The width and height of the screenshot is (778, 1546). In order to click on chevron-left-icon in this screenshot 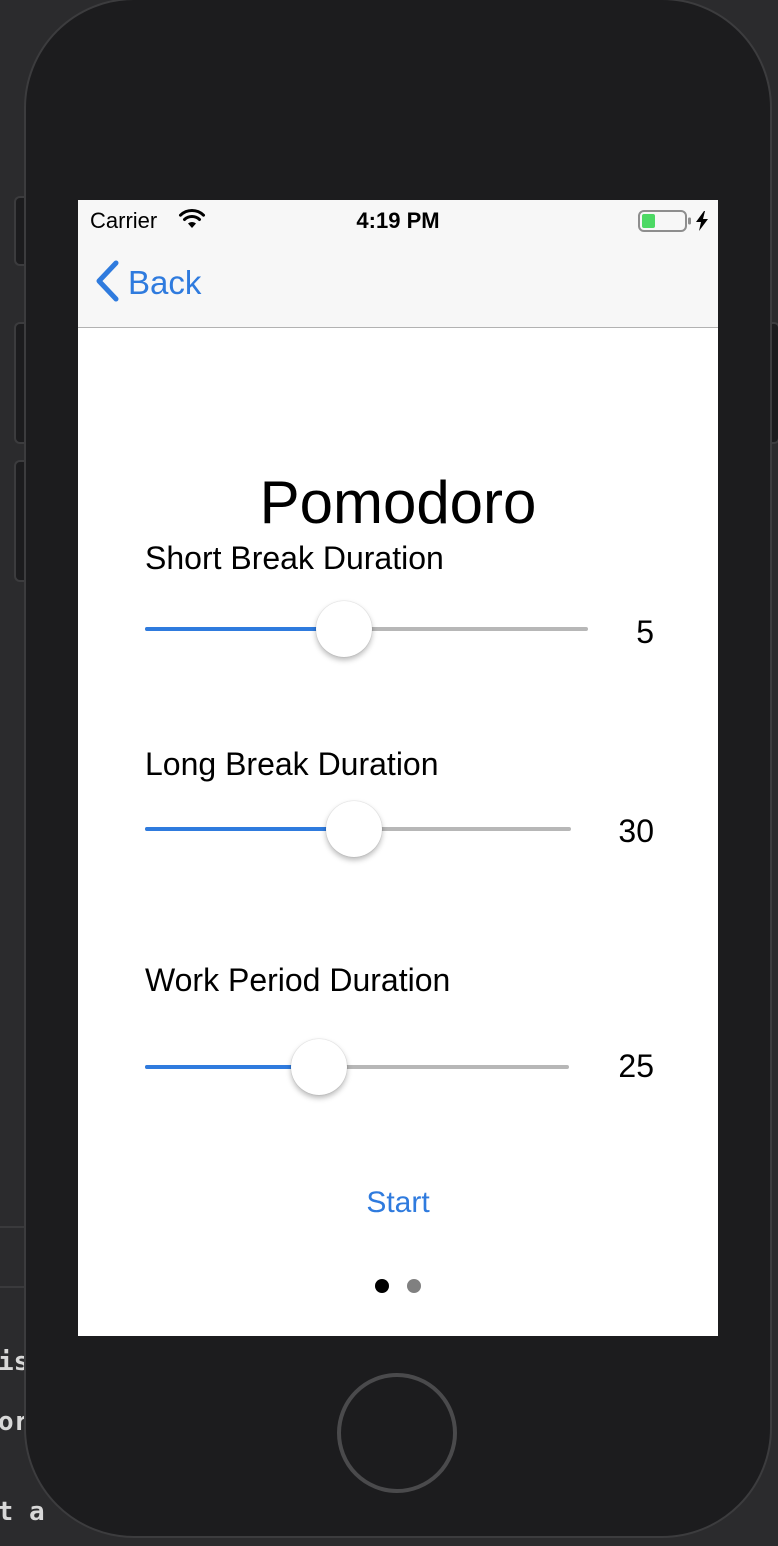, I will do `click(107, 283)`.